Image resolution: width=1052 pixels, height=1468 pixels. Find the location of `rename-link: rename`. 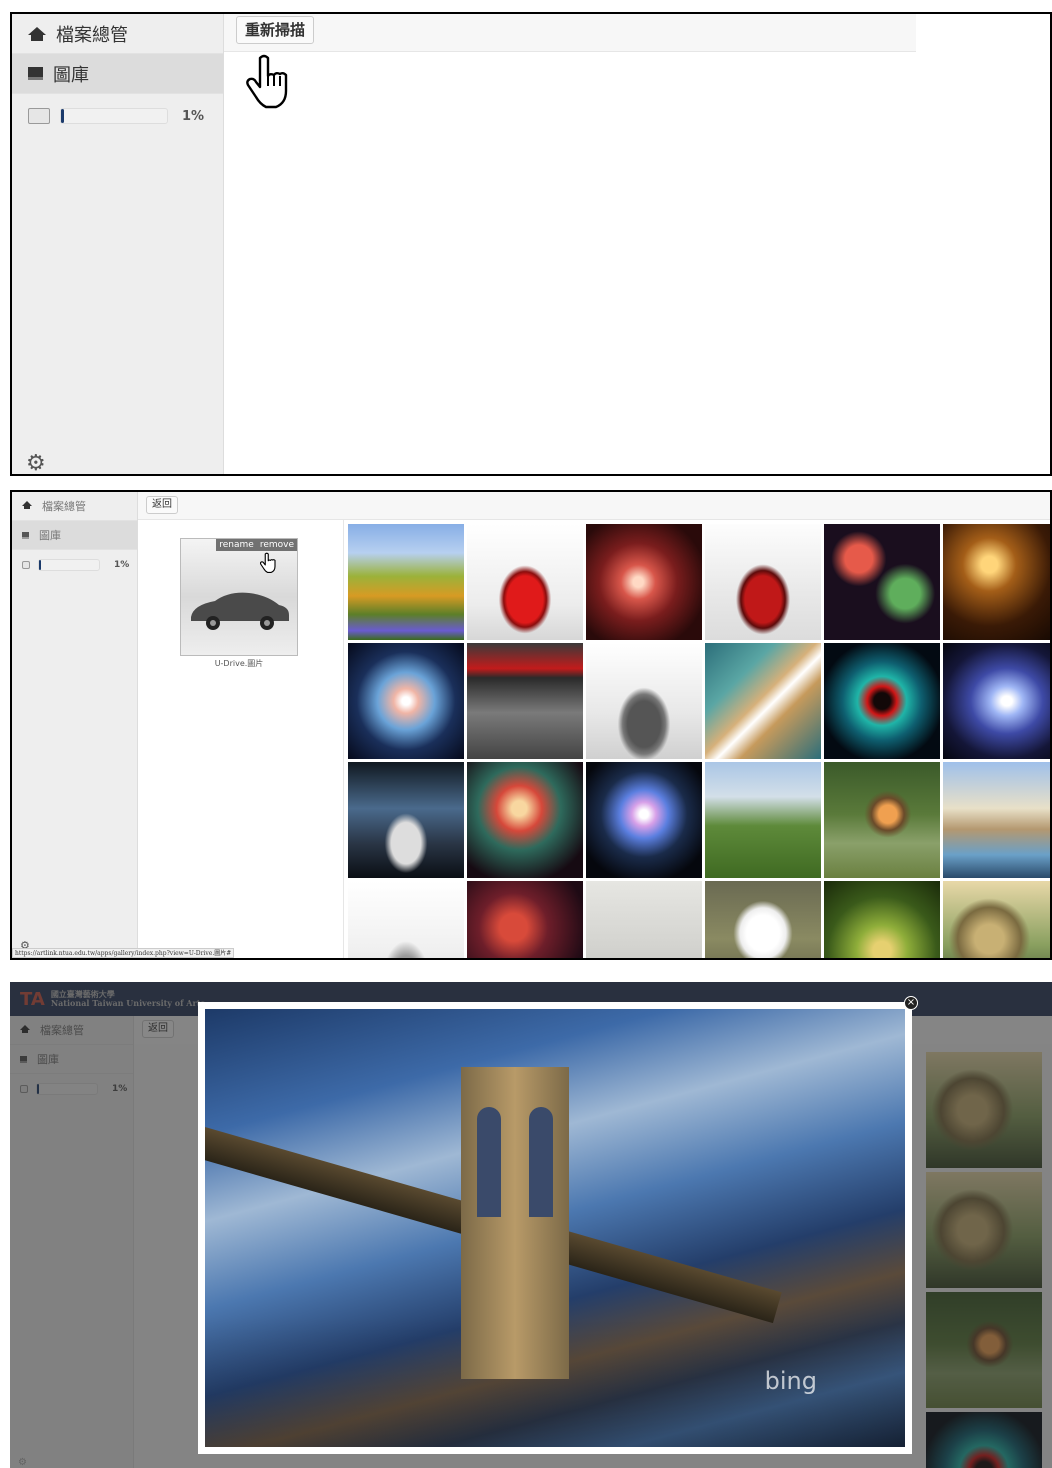

rename-link: rename is located at coordinates (236, 545).